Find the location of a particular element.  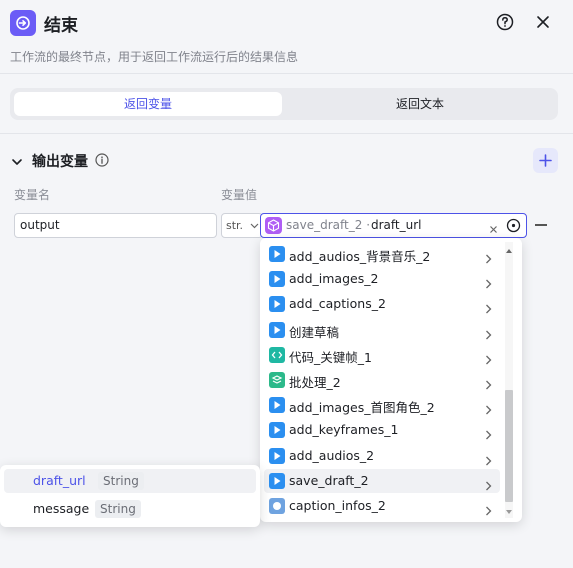

dropdown-node-item: add_keyframes_1 is located at coordinates (382, 430).